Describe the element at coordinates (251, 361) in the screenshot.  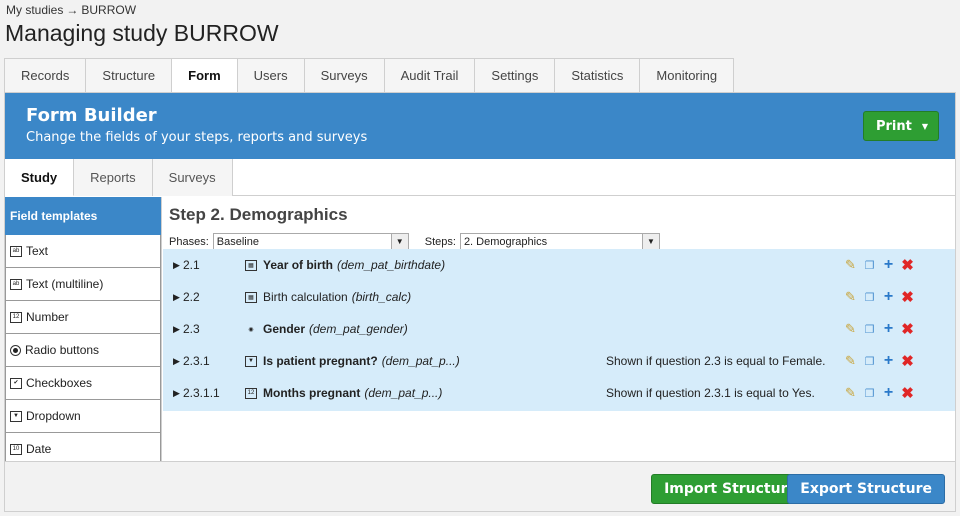
I see `dropdown-icon: ▼` at that location.